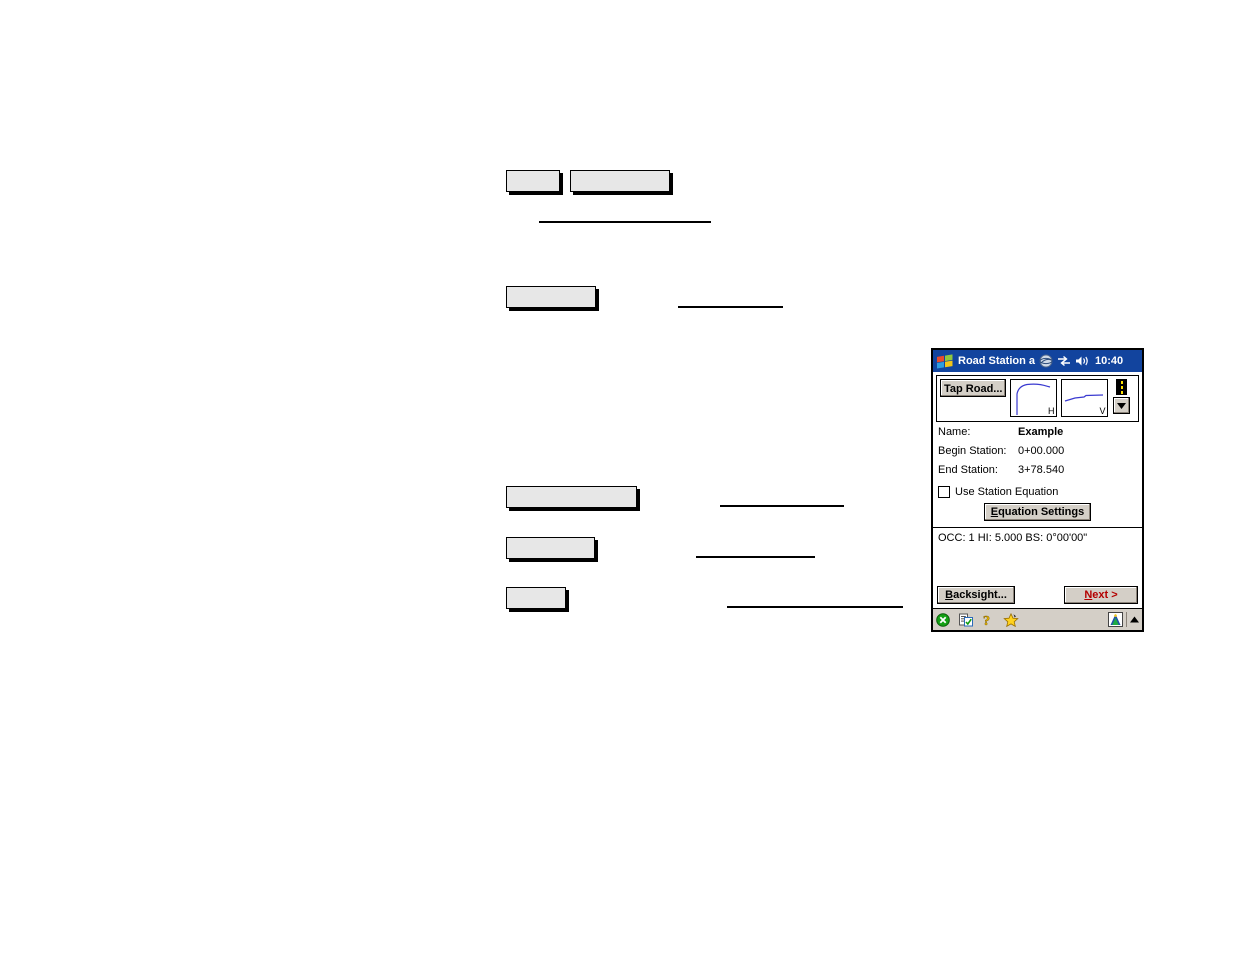 The height and width of the screenshot is (954, 1235). I want to click on chevron-down-icon, so click(1122, 405).